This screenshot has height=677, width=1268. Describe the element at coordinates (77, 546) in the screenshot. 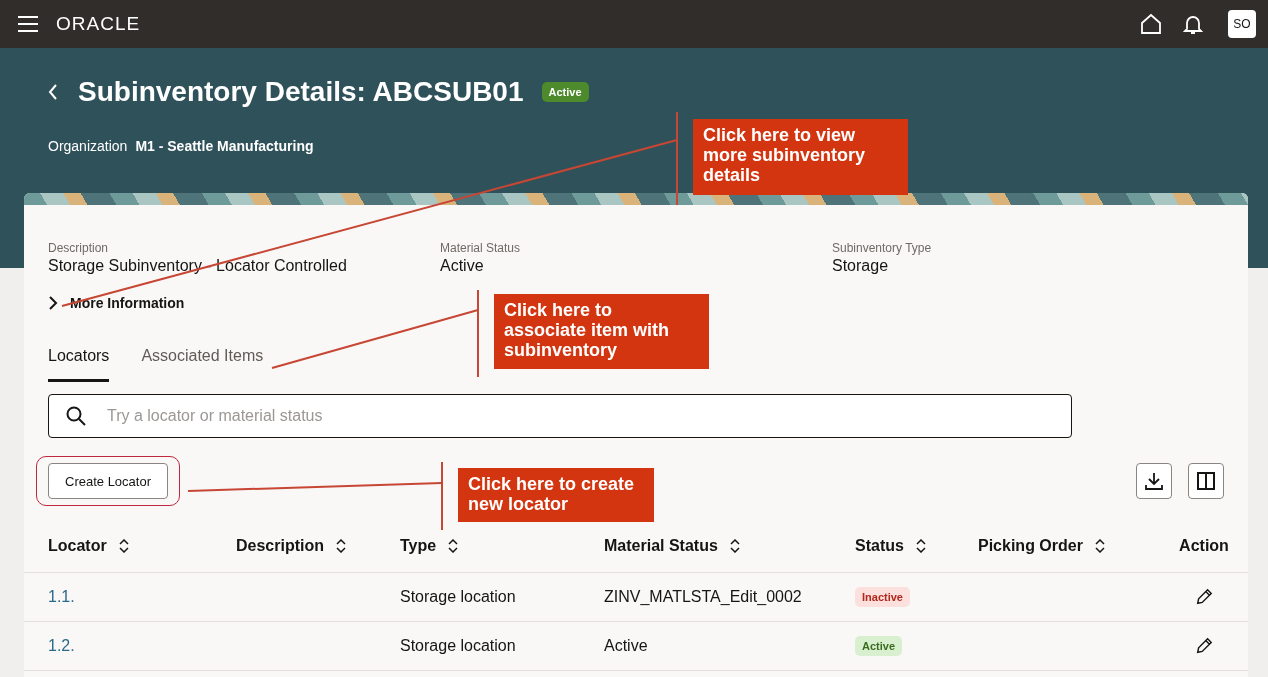

I see `column-header: Locator` at that location.